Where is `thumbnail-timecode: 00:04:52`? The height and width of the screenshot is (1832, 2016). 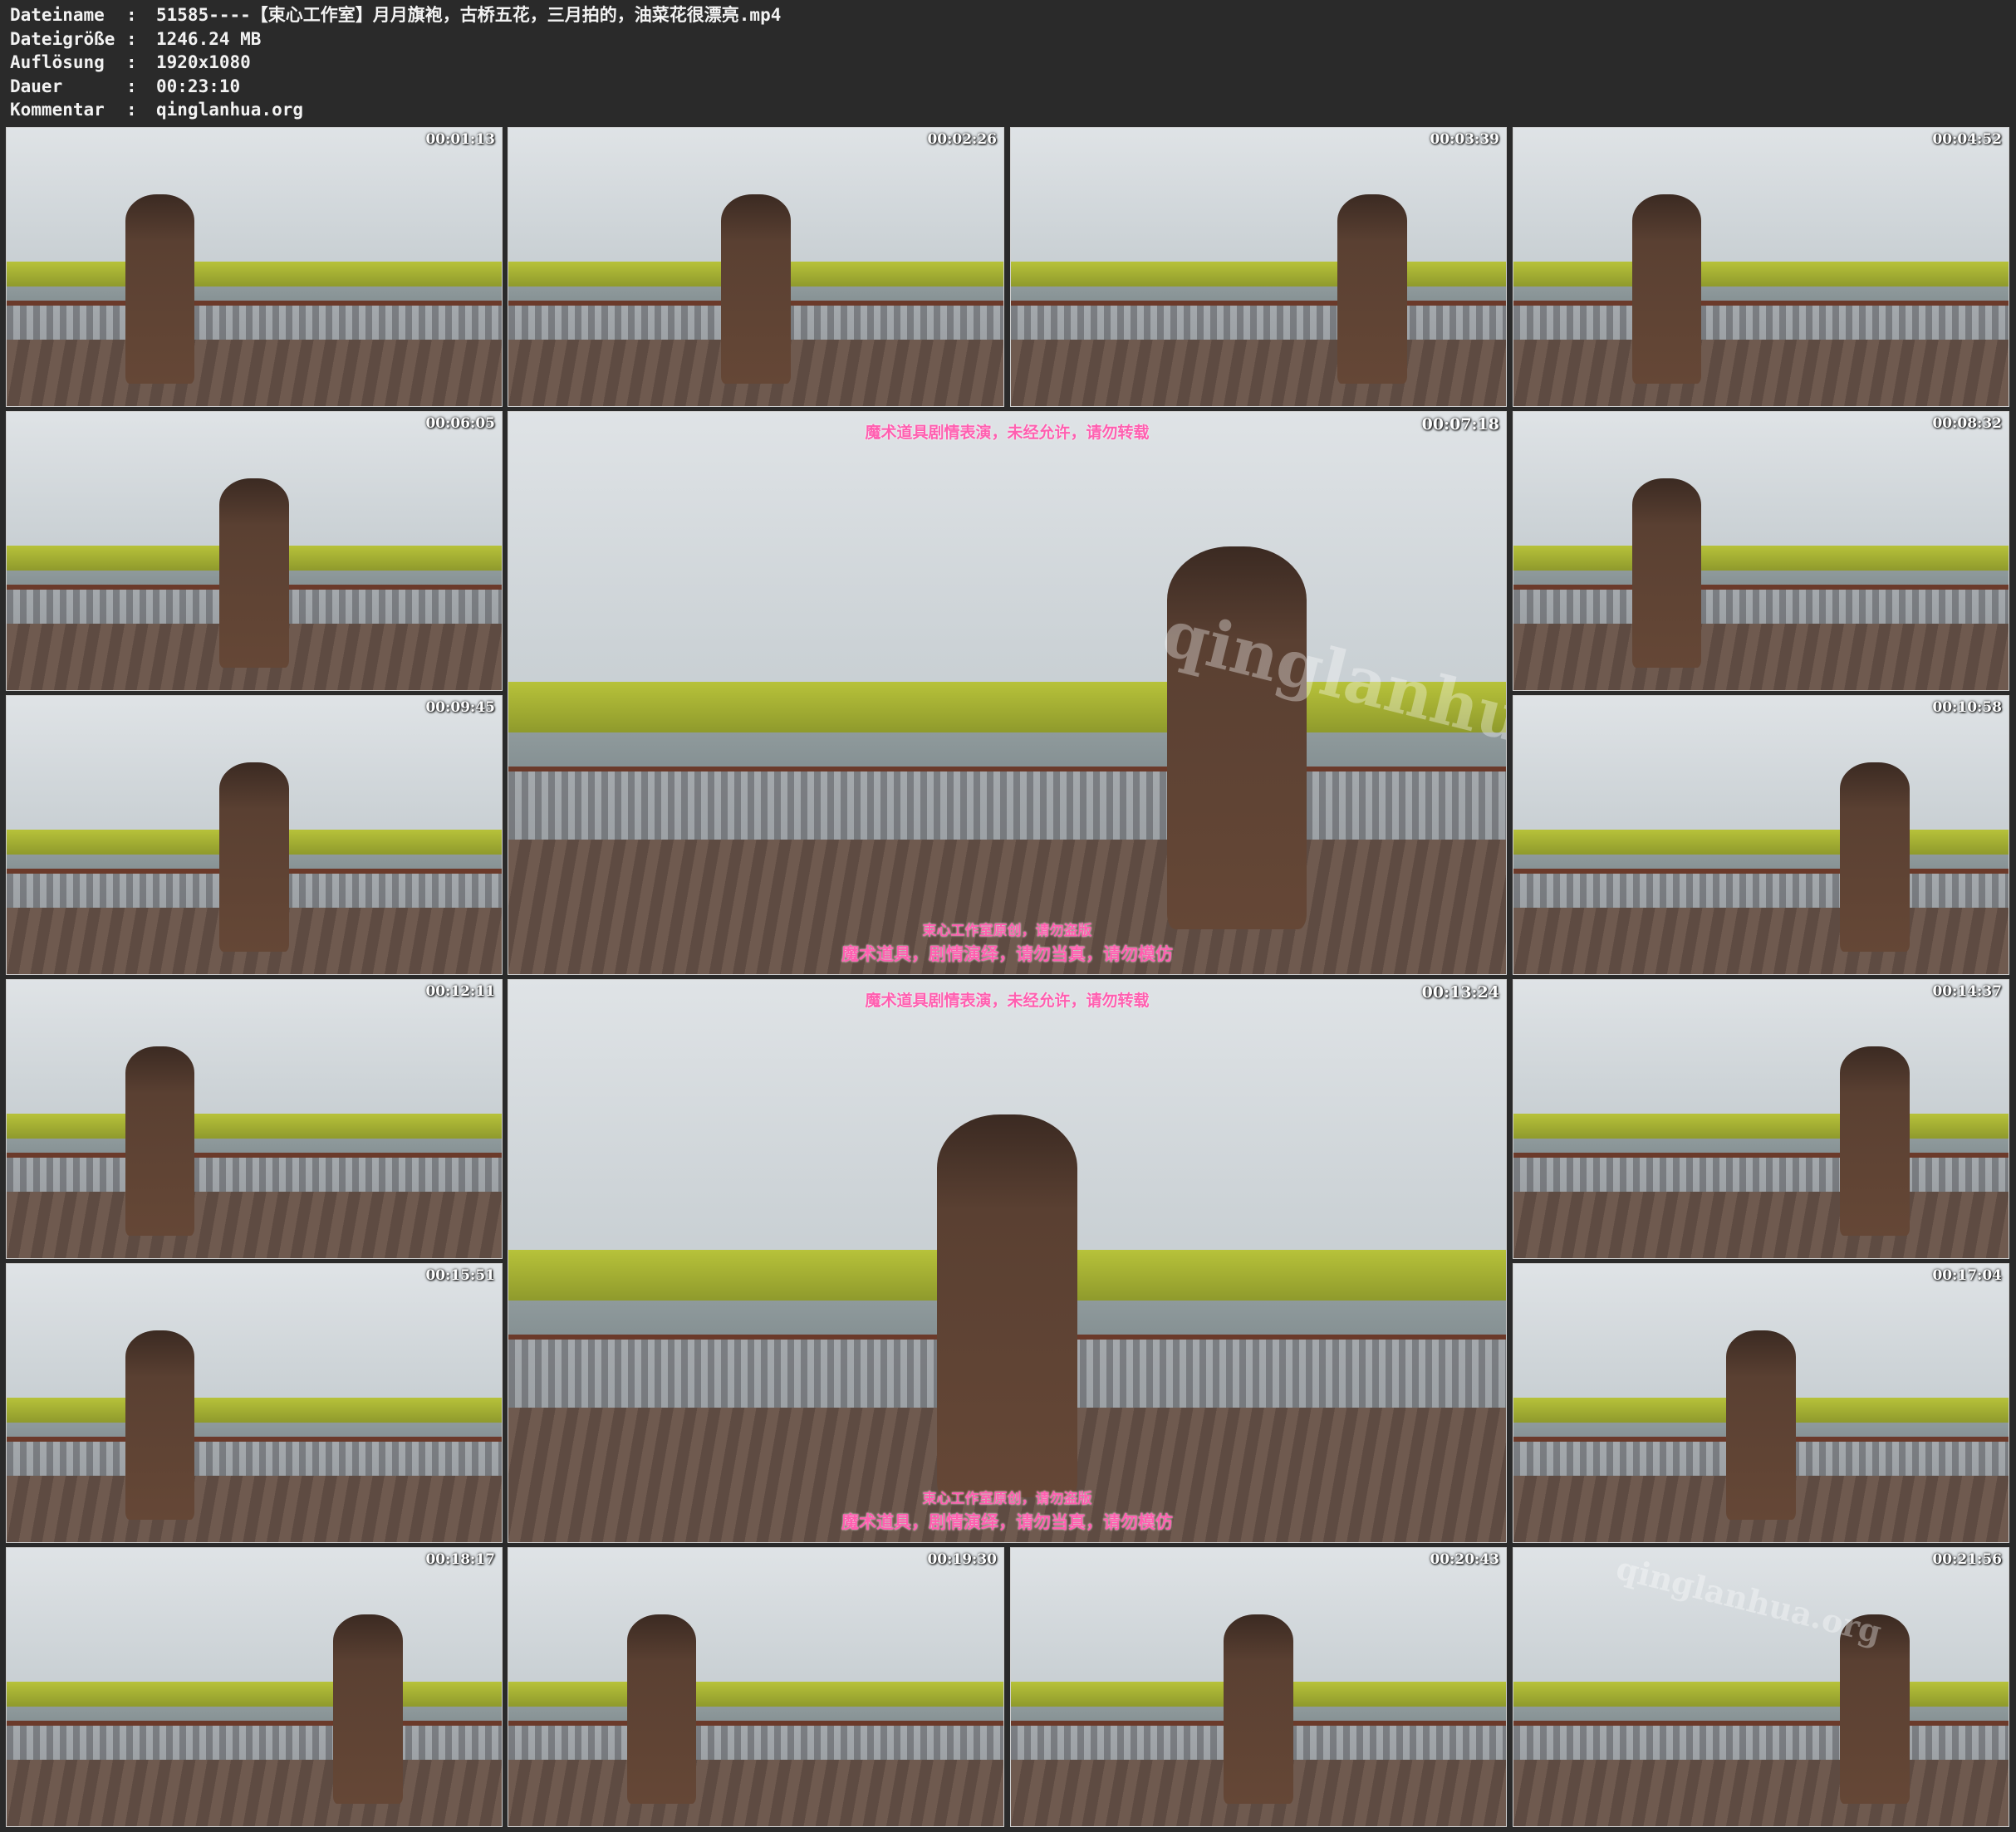
thumbnail-timecode: 00:04:52 is located at coordinates (1967, 139).